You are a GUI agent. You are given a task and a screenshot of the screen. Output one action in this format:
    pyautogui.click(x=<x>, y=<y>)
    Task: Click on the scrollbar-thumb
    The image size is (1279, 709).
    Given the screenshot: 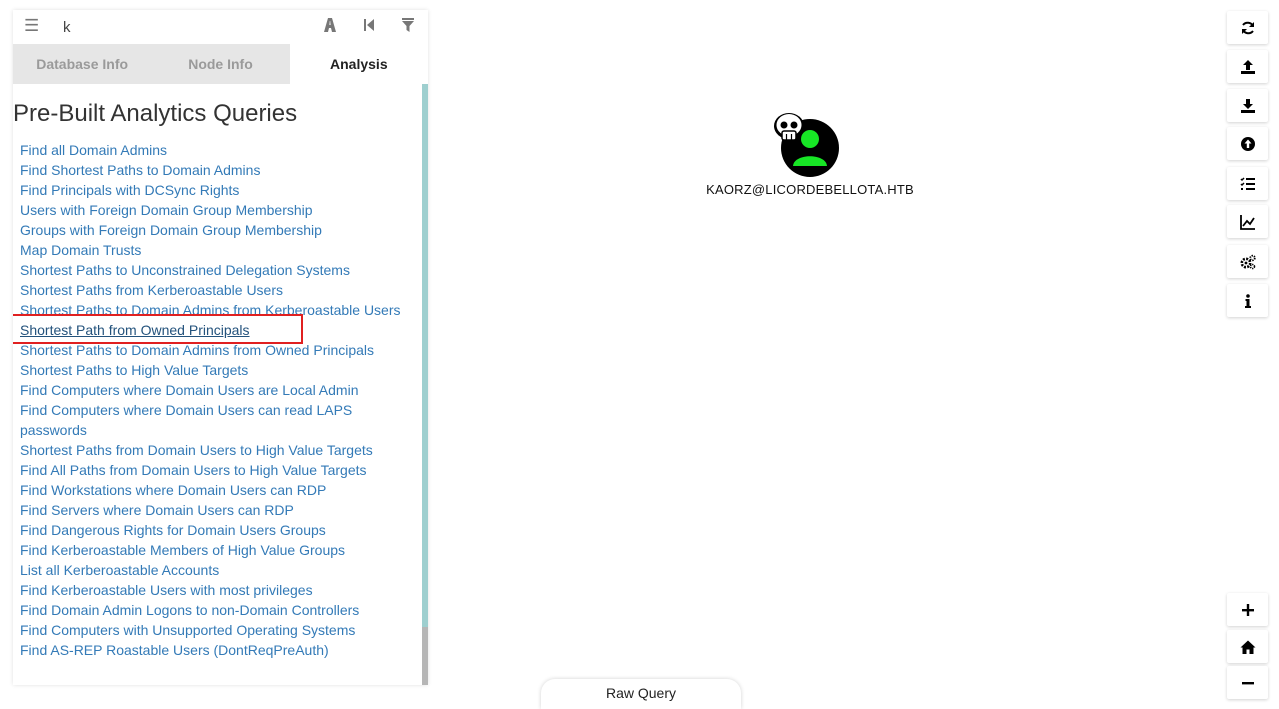 What is the action you would take?
    pyautogui.click(x=425, y=355)
    